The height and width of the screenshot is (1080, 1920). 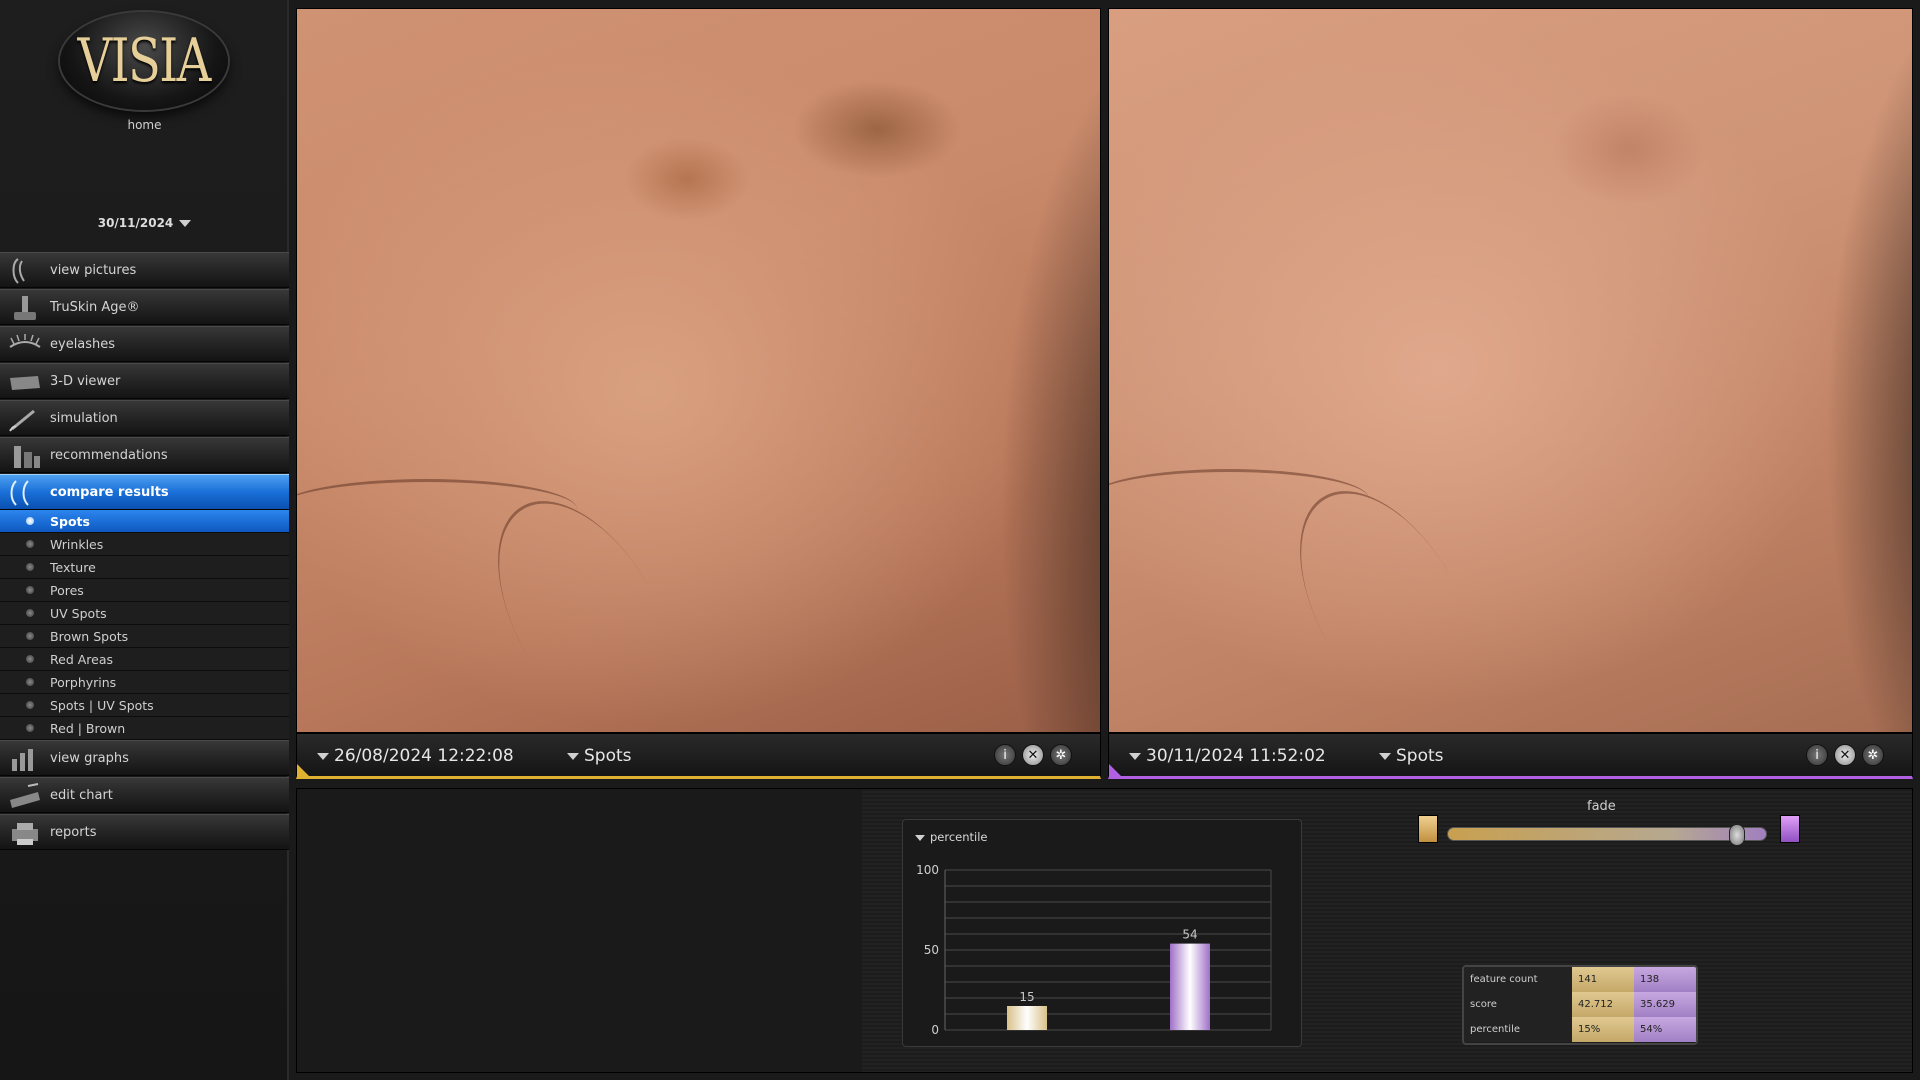 I want to click on nav-view-pictures: view pictures, so click(x=144, y=270).